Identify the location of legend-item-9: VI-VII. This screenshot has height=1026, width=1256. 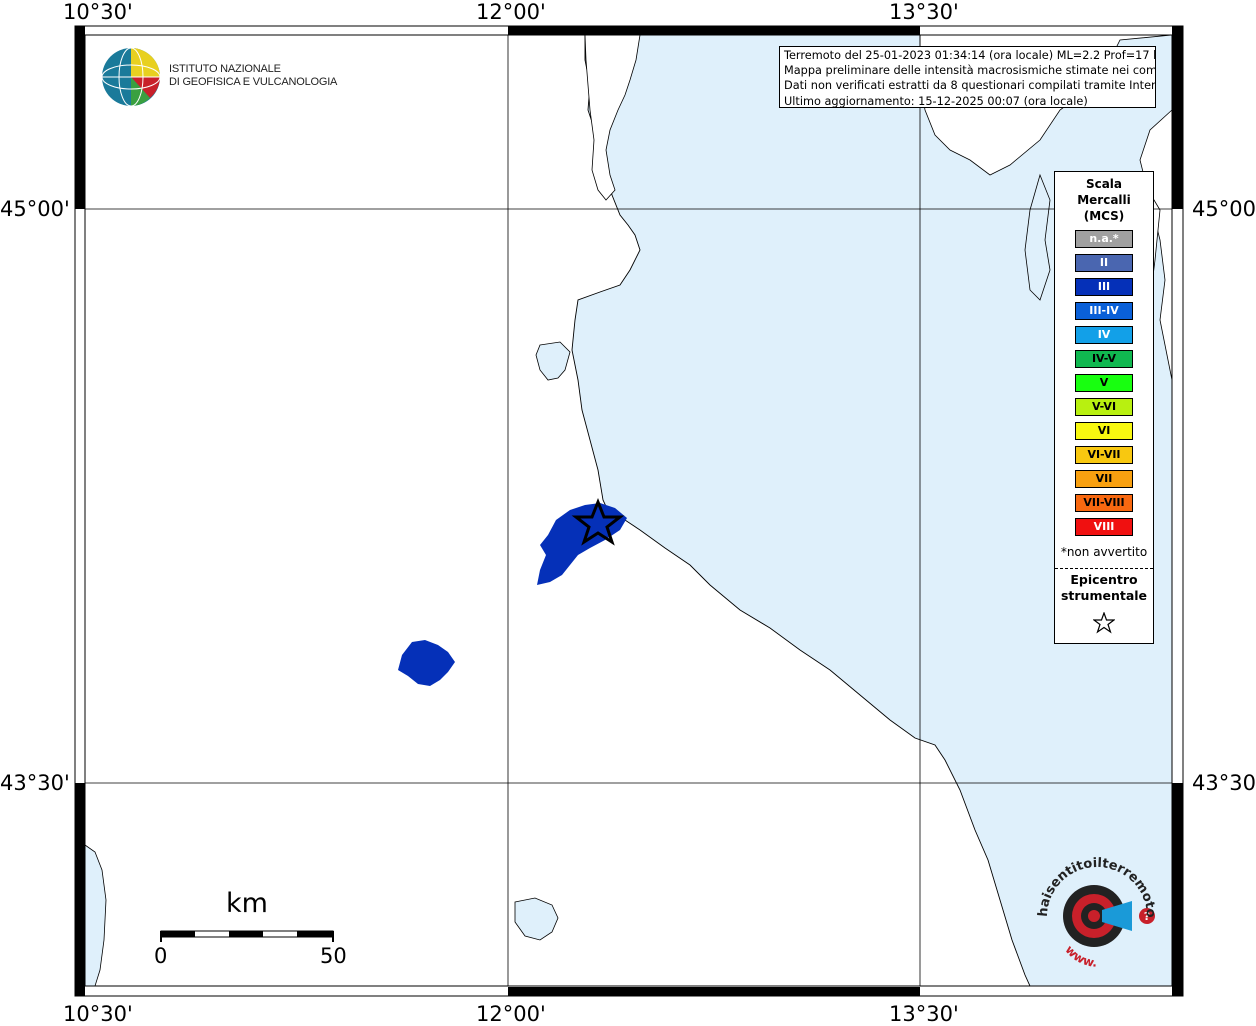
(1104, 455).